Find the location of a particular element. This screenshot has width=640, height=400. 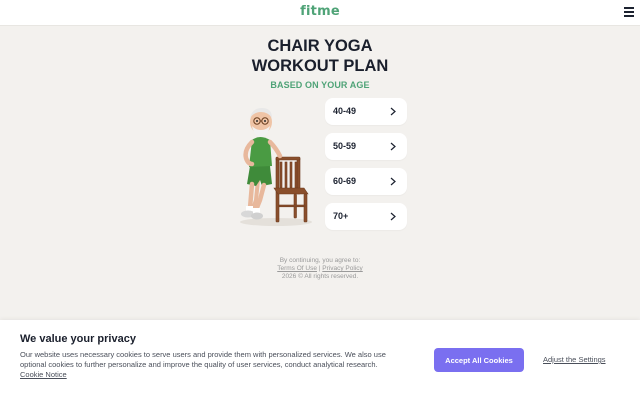

top-bar: fitme is located at coordinates (320, 13).